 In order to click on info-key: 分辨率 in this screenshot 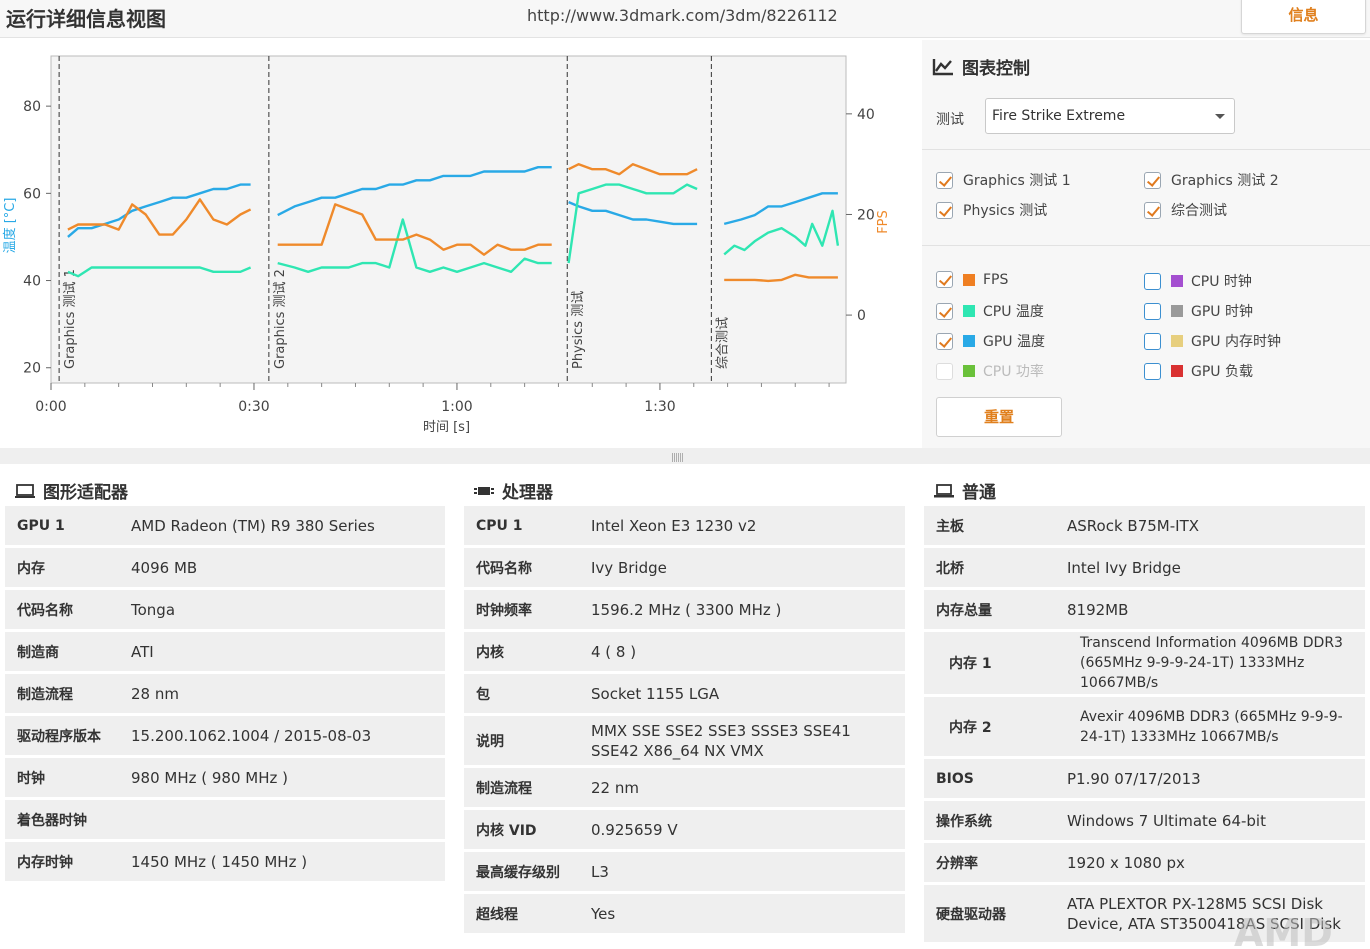, I will do `click(957, 863)`.